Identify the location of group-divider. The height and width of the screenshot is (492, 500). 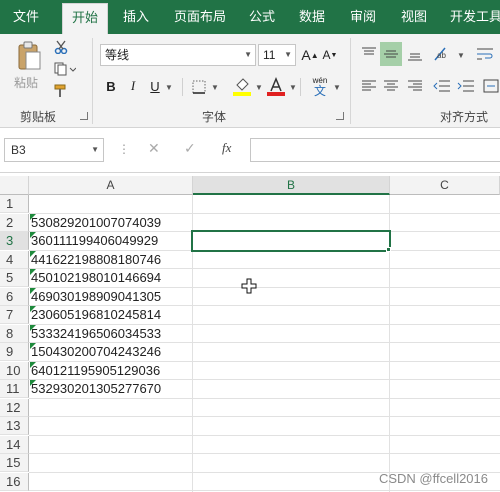
(350, 81).